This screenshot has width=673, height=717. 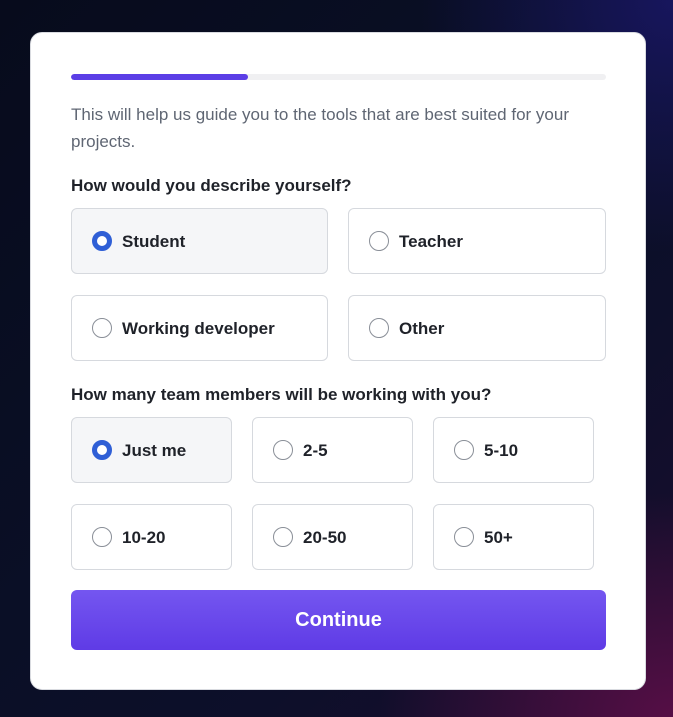 I want to click on option-label: Other, so click(x=422, y=328).